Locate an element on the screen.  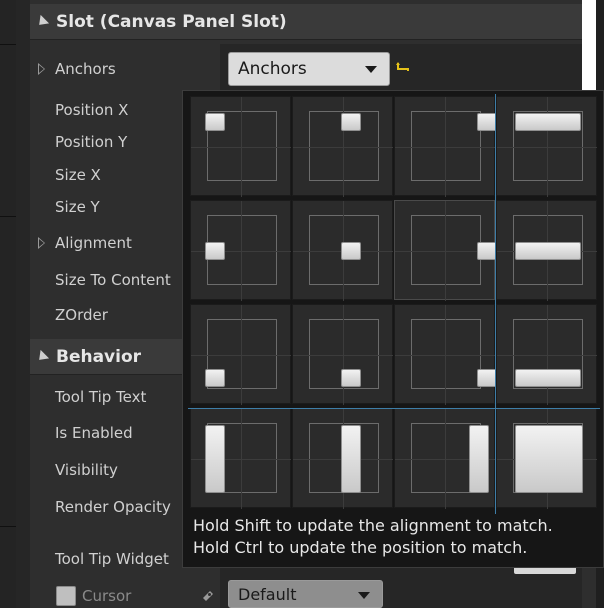
property-row-zorder: ZOrder is located at coordinates (105, 315).